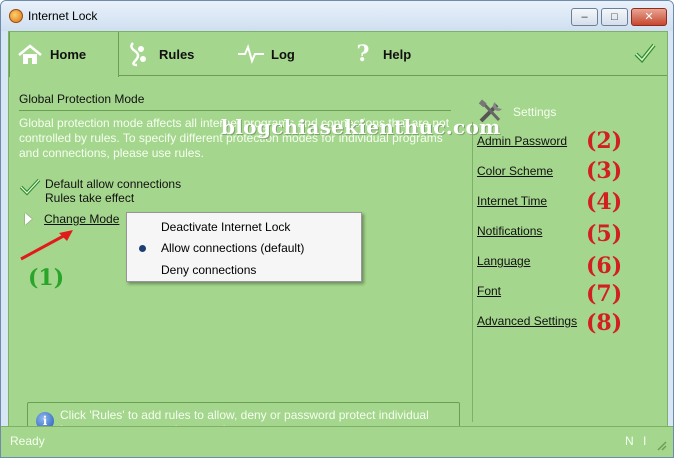 The image size is (674, 458). What do you see at coordinates (489, 291) in the screenshot?
I see `font-link: Font` at bounding box center [489, 291].